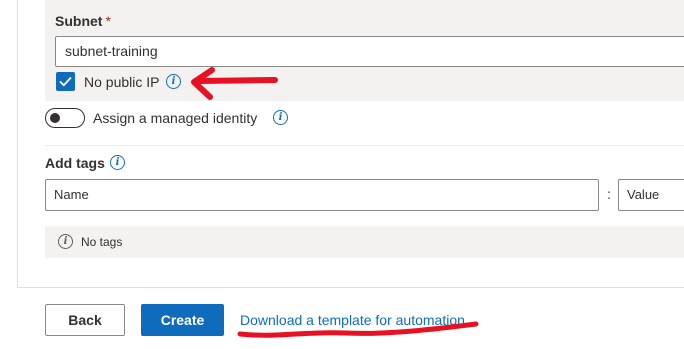 The image size is (684, 349). I want to click on back-button: Back, so click(85, 320).